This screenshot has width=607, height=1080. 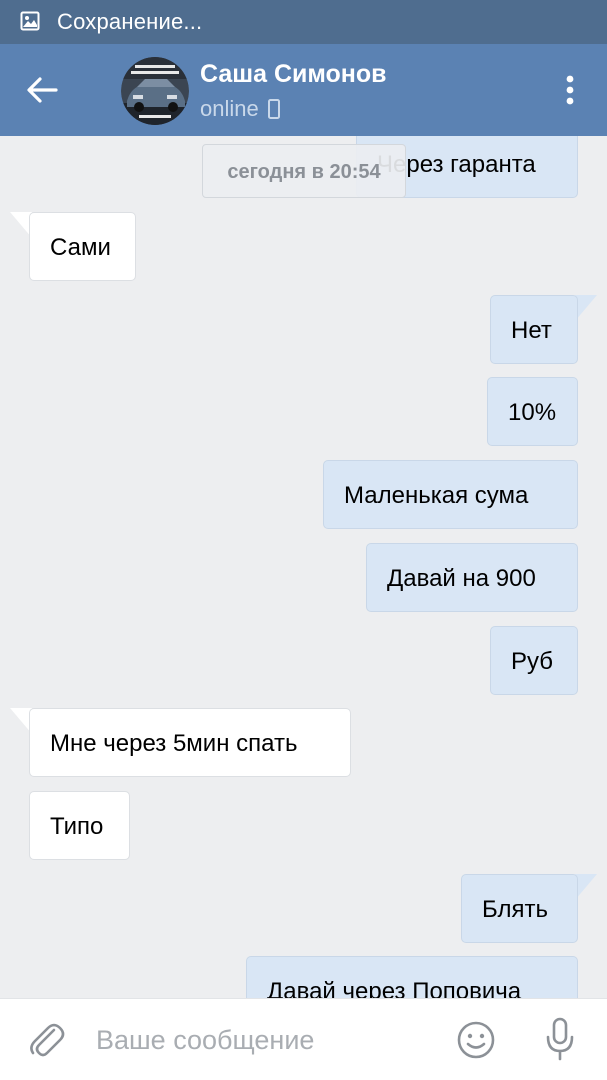 What do you see at coordinates (570, 90) in the screenshot?
I see `more-vertical-icon` at bounding box center [570, 90].